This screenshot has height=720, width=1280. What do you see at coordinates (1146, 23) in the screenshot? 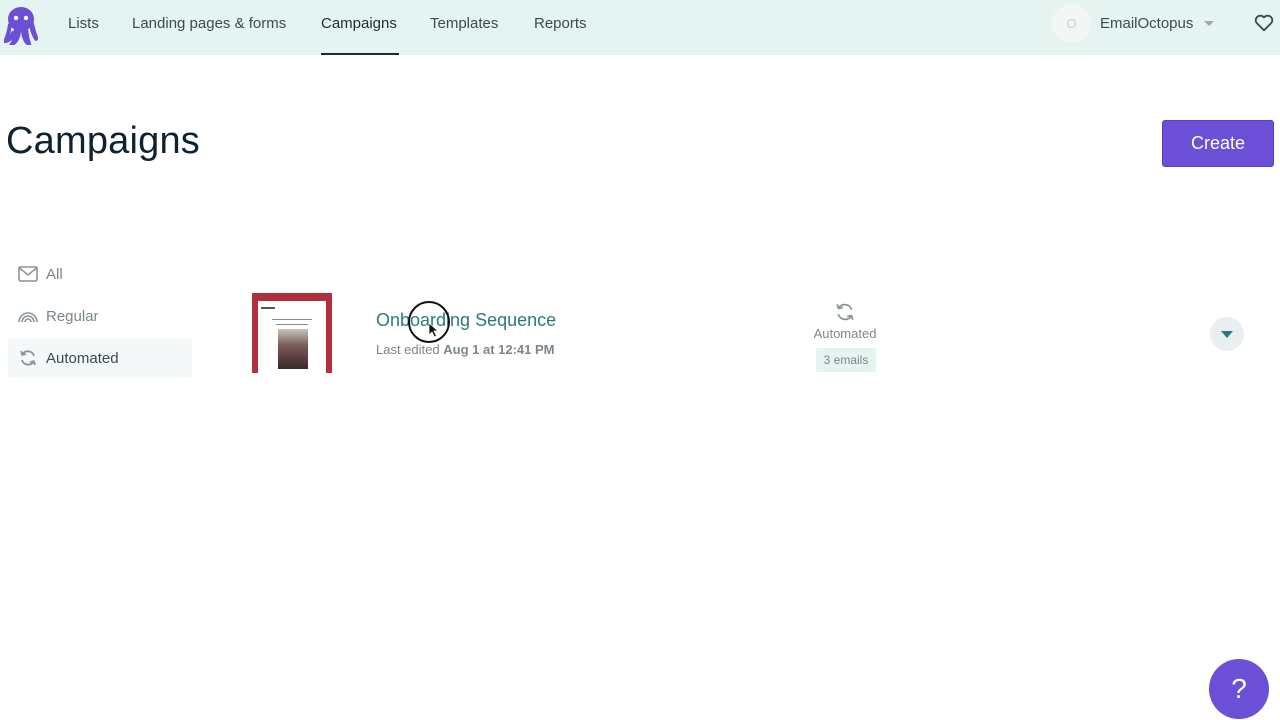
I see `account-name: EmailOctopus` at bounding box center [1146, 23].